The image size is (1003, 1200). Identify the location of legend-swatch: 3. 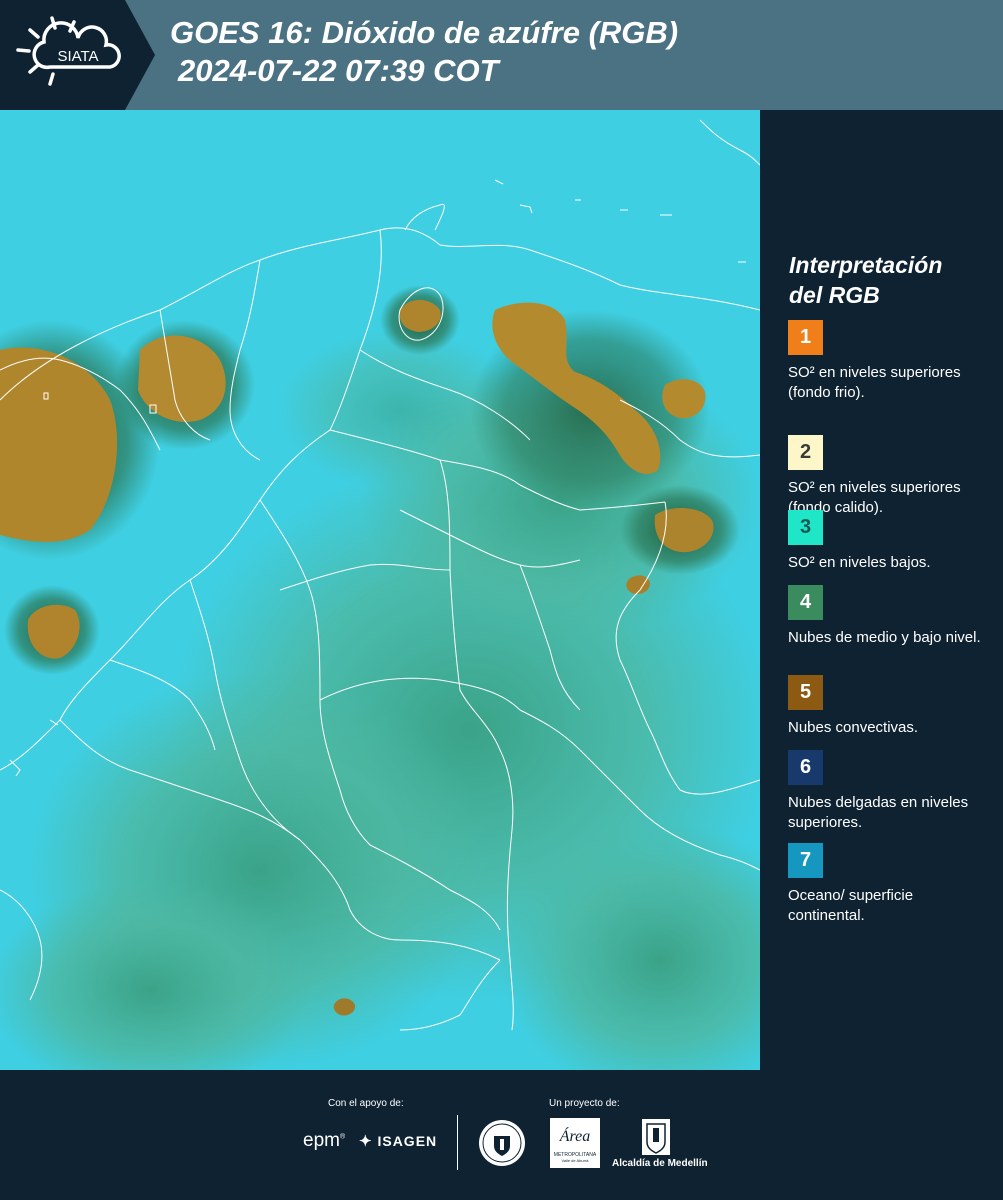
(805, 527).